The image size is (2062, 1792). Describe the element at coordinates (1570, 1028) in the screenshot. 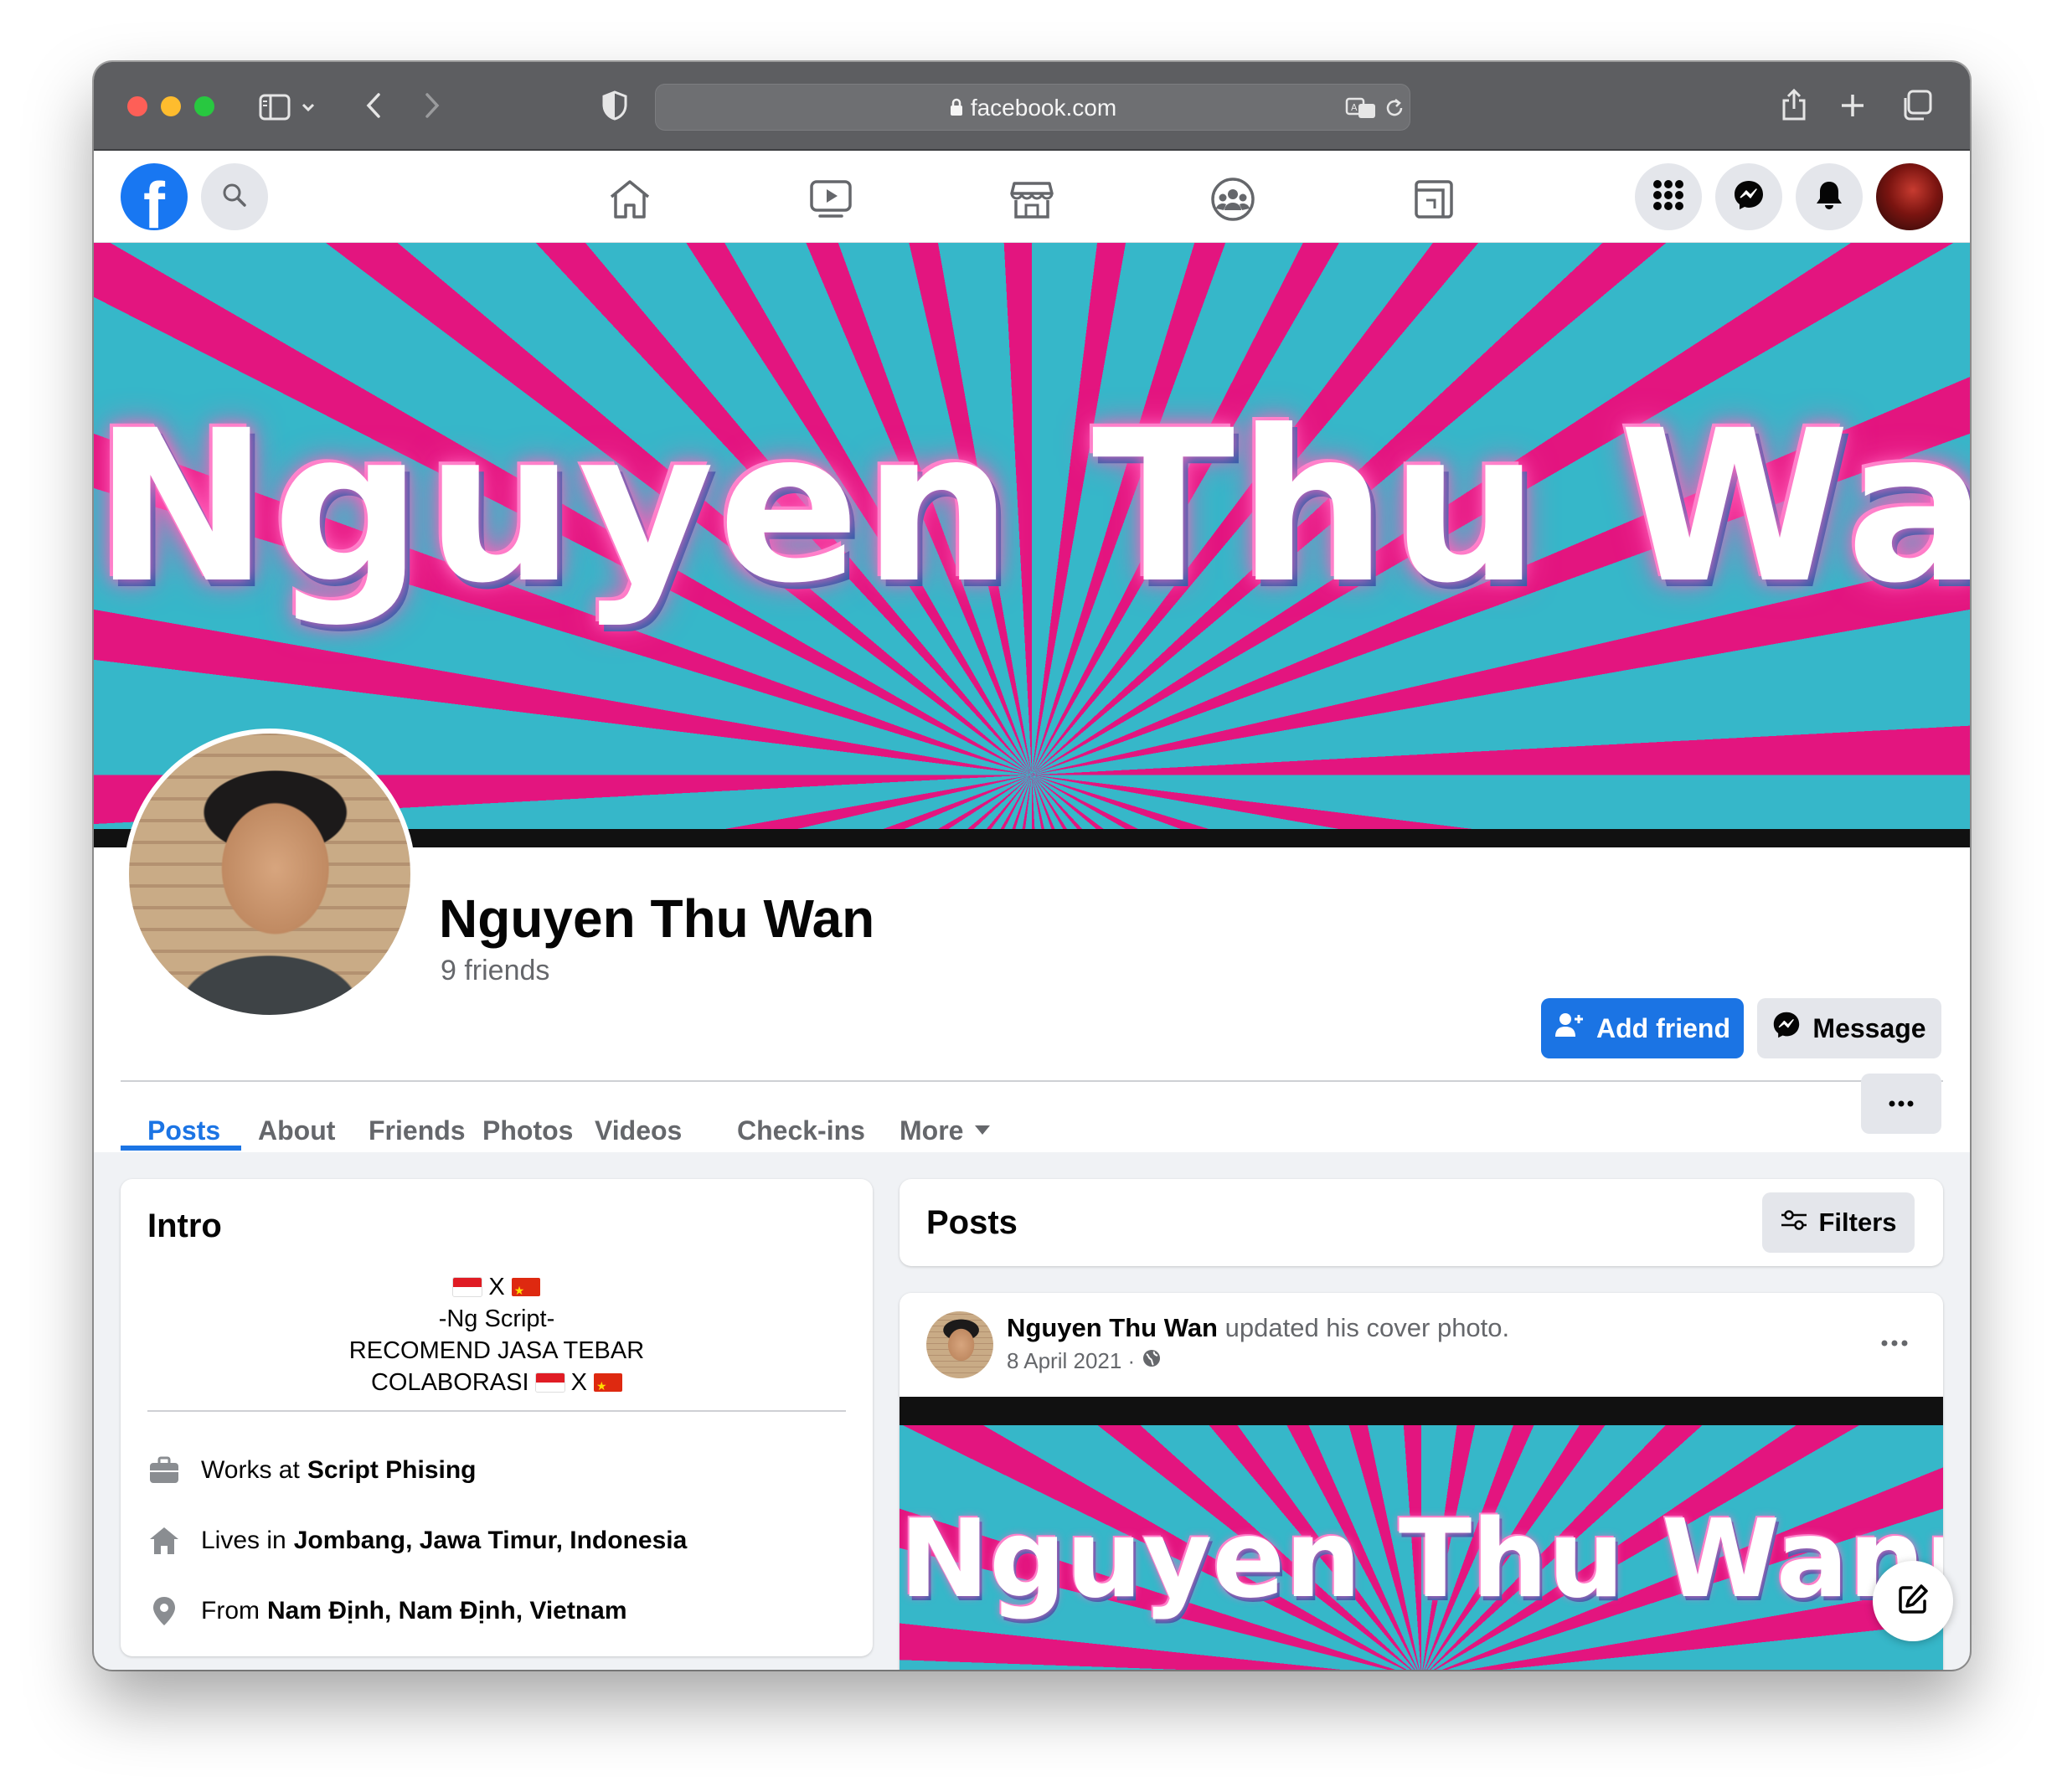

I see `add-friend-icon` at that location.